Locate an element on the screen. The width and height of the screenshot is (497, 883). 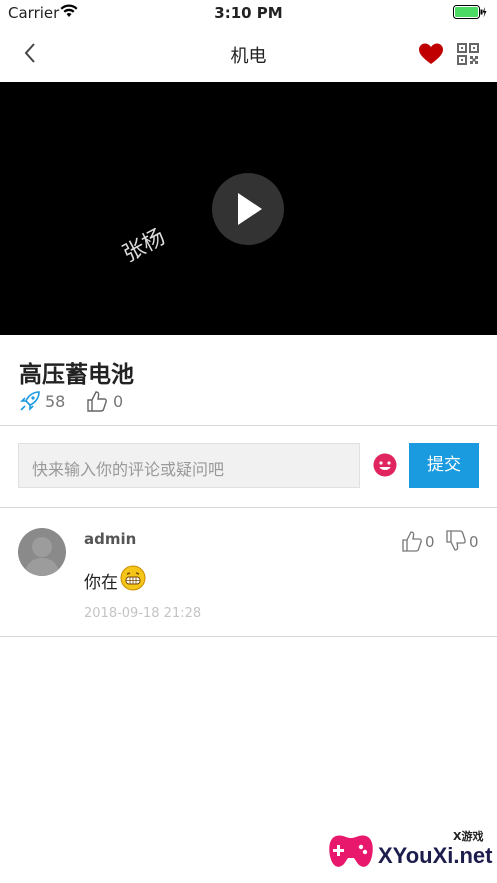
thumbs-down-icon is located at coordinates (456, 541).